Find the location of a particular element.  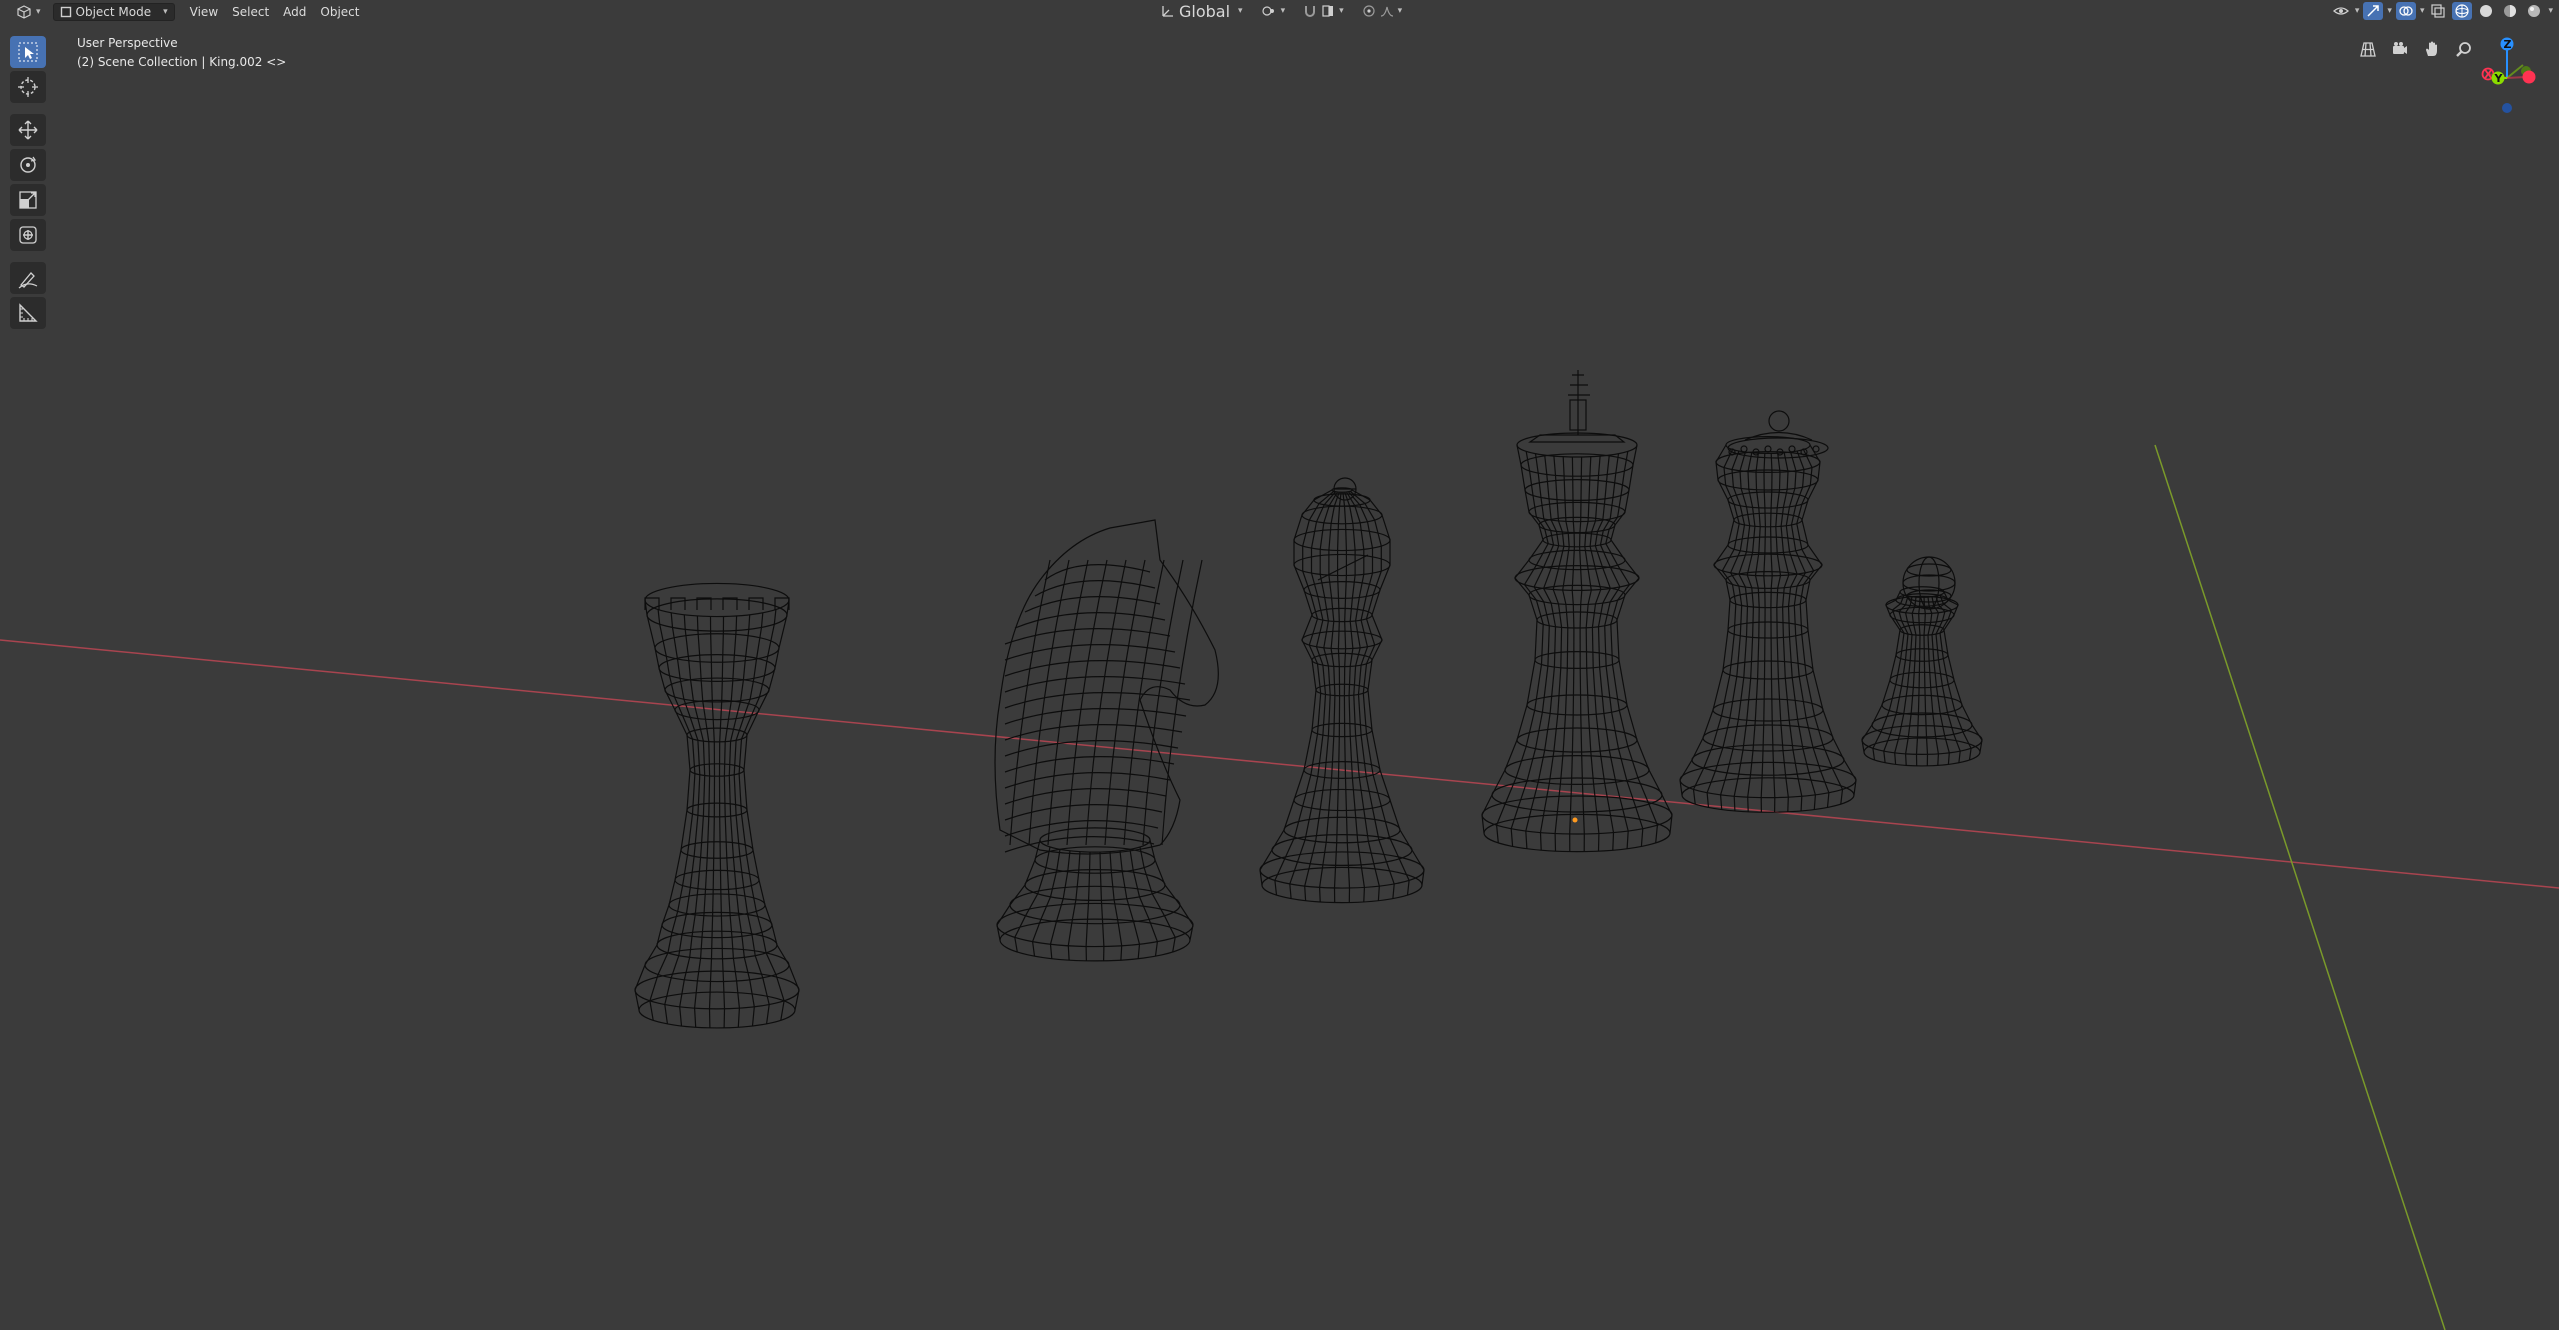

shading-solid-button is located at coordinates (2486, 11).